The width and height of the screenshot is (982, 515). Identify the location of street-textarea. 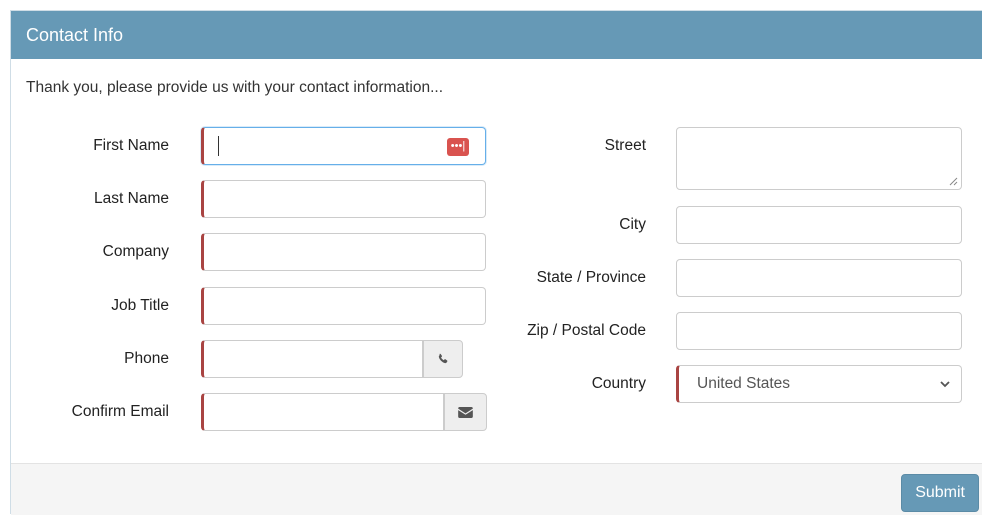
(819, 158).